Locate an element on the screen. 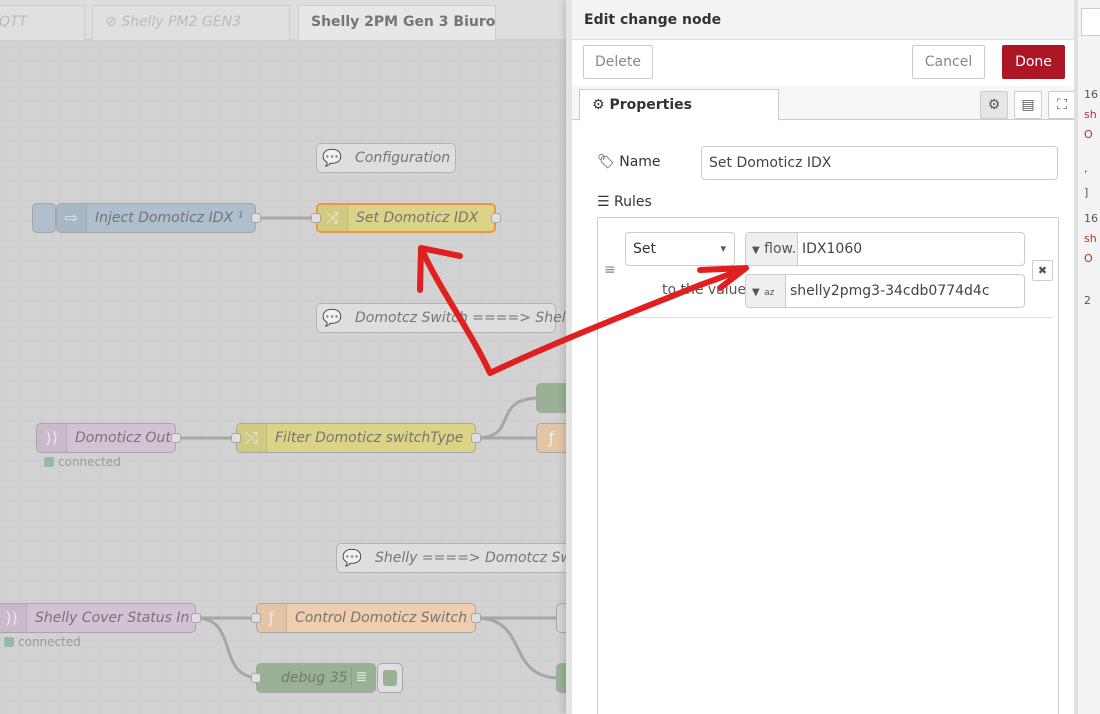 The image size is (1100, 714). tab-properties: ⚙ Properties is located at coordinates (679, 105).